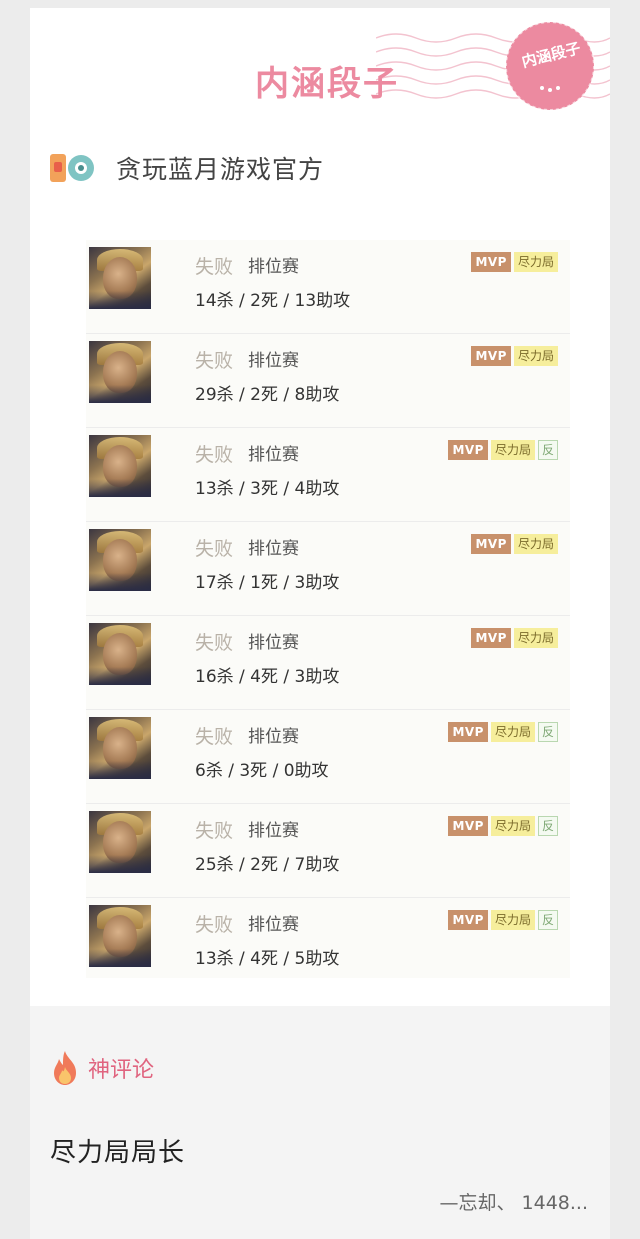 The image size is (640, 1239). Describe the element at coordinates (328, 475) in the screenshot. I see `match-row: 失败 排位赛 13杀 / 3死 / 4助攻 MVP 尽力局 反` at that location.